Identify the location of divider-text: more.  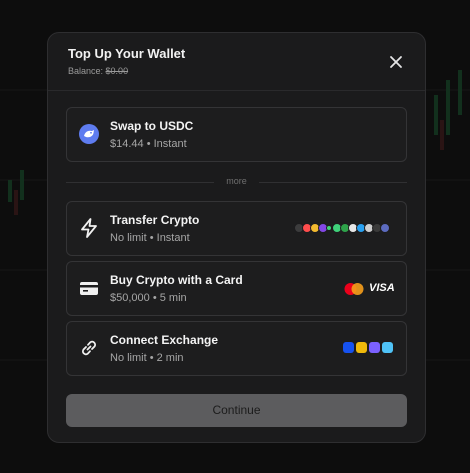
(236, 181).